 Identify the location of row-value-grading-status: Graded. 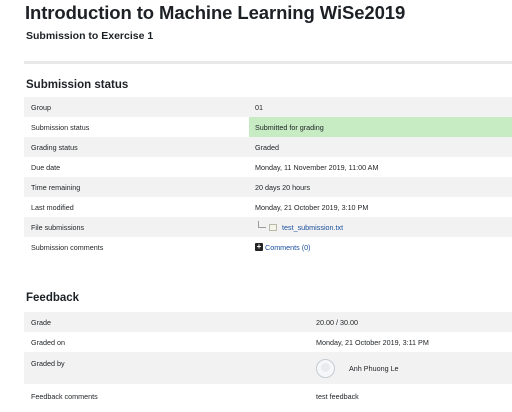
(267, 147).